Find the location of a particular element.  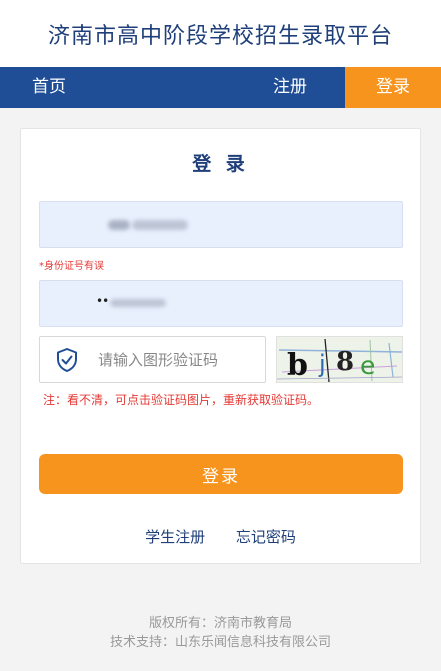

captcha-image: b j 8 e is located at coordinates (339, 359).